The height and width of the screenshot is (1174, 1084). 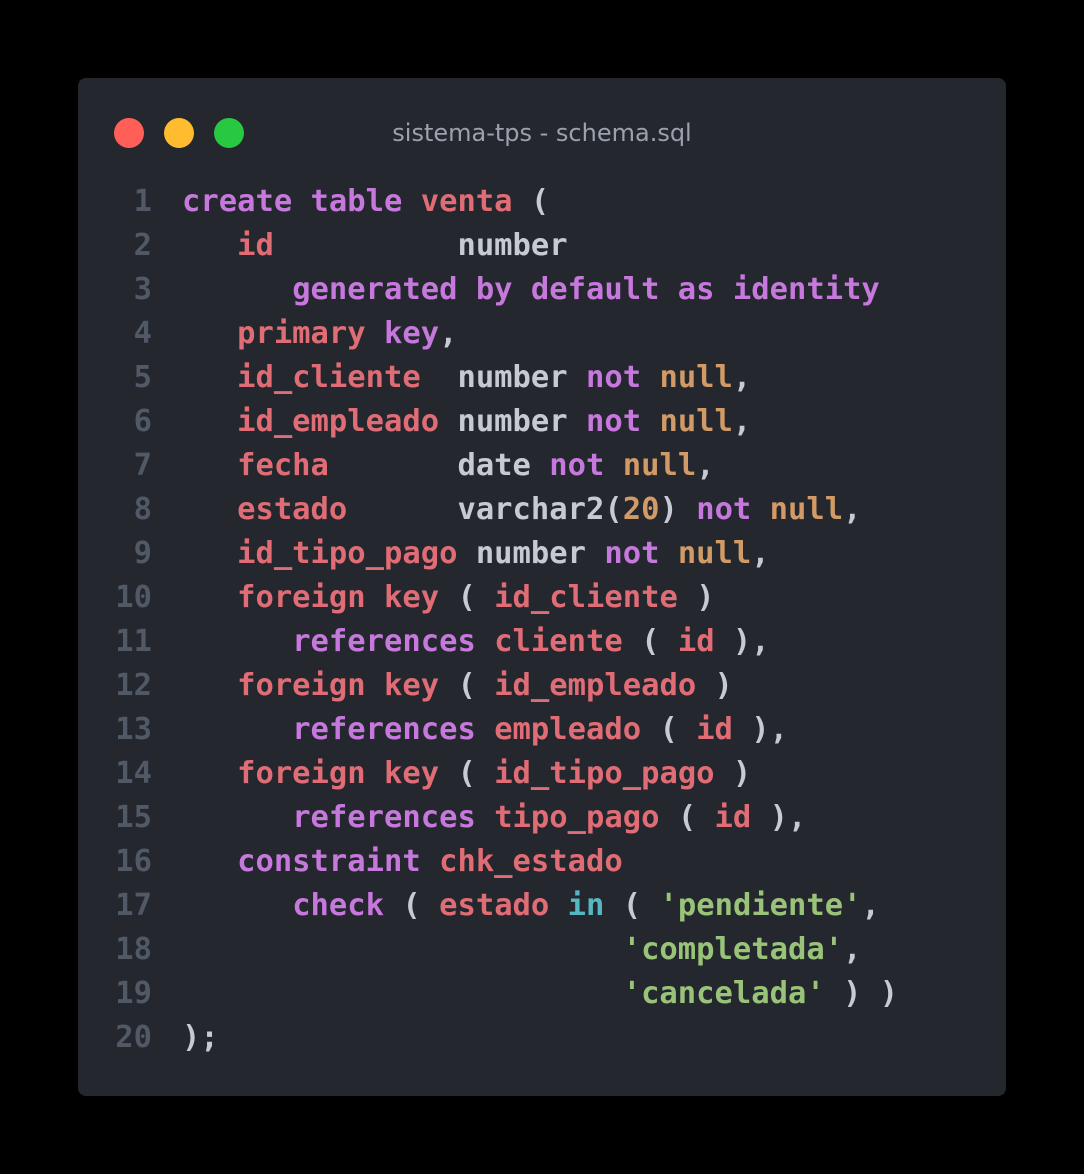 I want to click on line-number: 2, so click(x=142, y=245).